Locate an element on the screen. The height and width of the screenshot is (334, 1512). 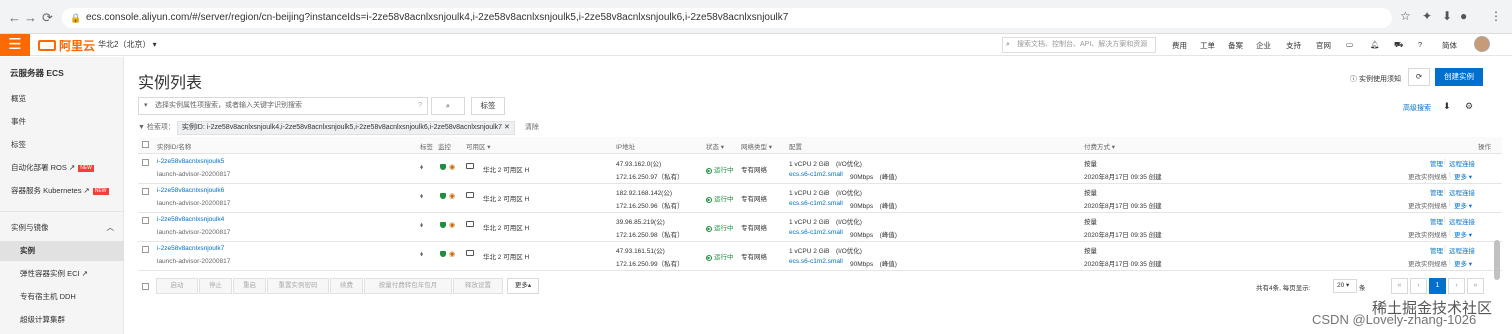
instance-id-link: i-2ze58v8acnlxsnjoulk4 is located at coordinates (190, 219).